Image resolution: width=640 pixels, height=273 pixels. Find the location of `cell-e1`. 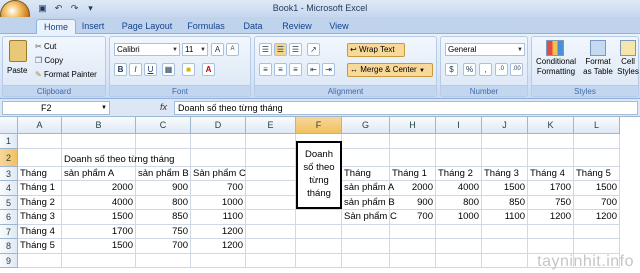

cell-e1 is located at coordinates (271, 141).